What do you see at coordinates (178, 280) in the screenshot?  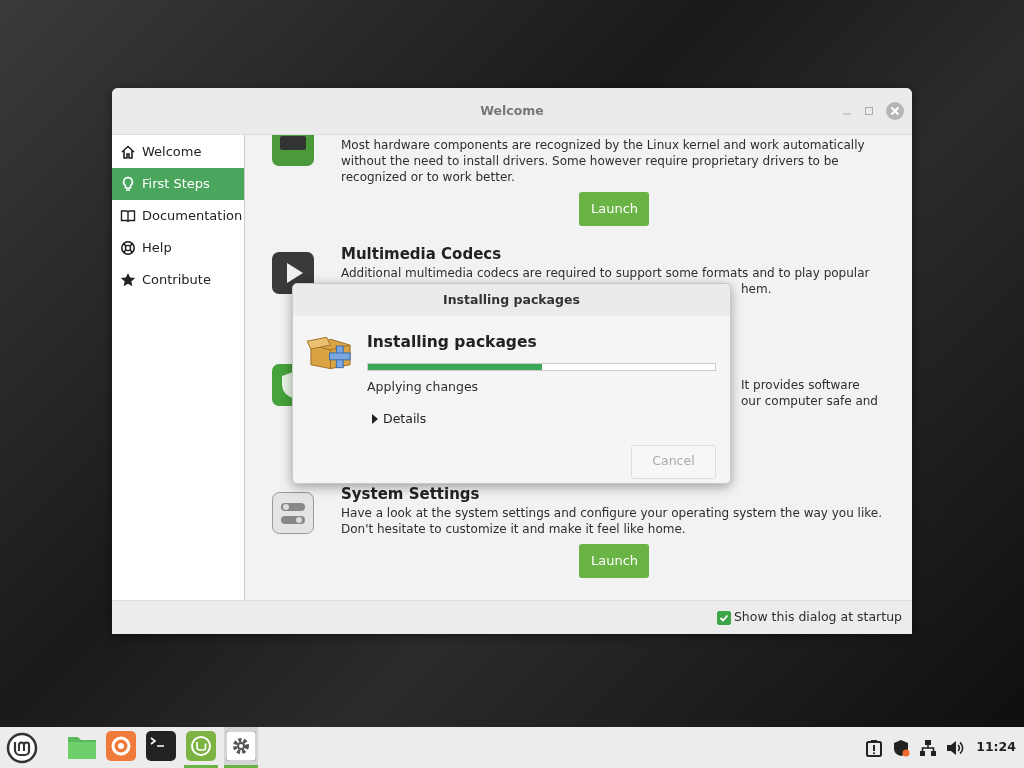 I see `sidebar-item: Contribute` at bounding box center [178, 280].